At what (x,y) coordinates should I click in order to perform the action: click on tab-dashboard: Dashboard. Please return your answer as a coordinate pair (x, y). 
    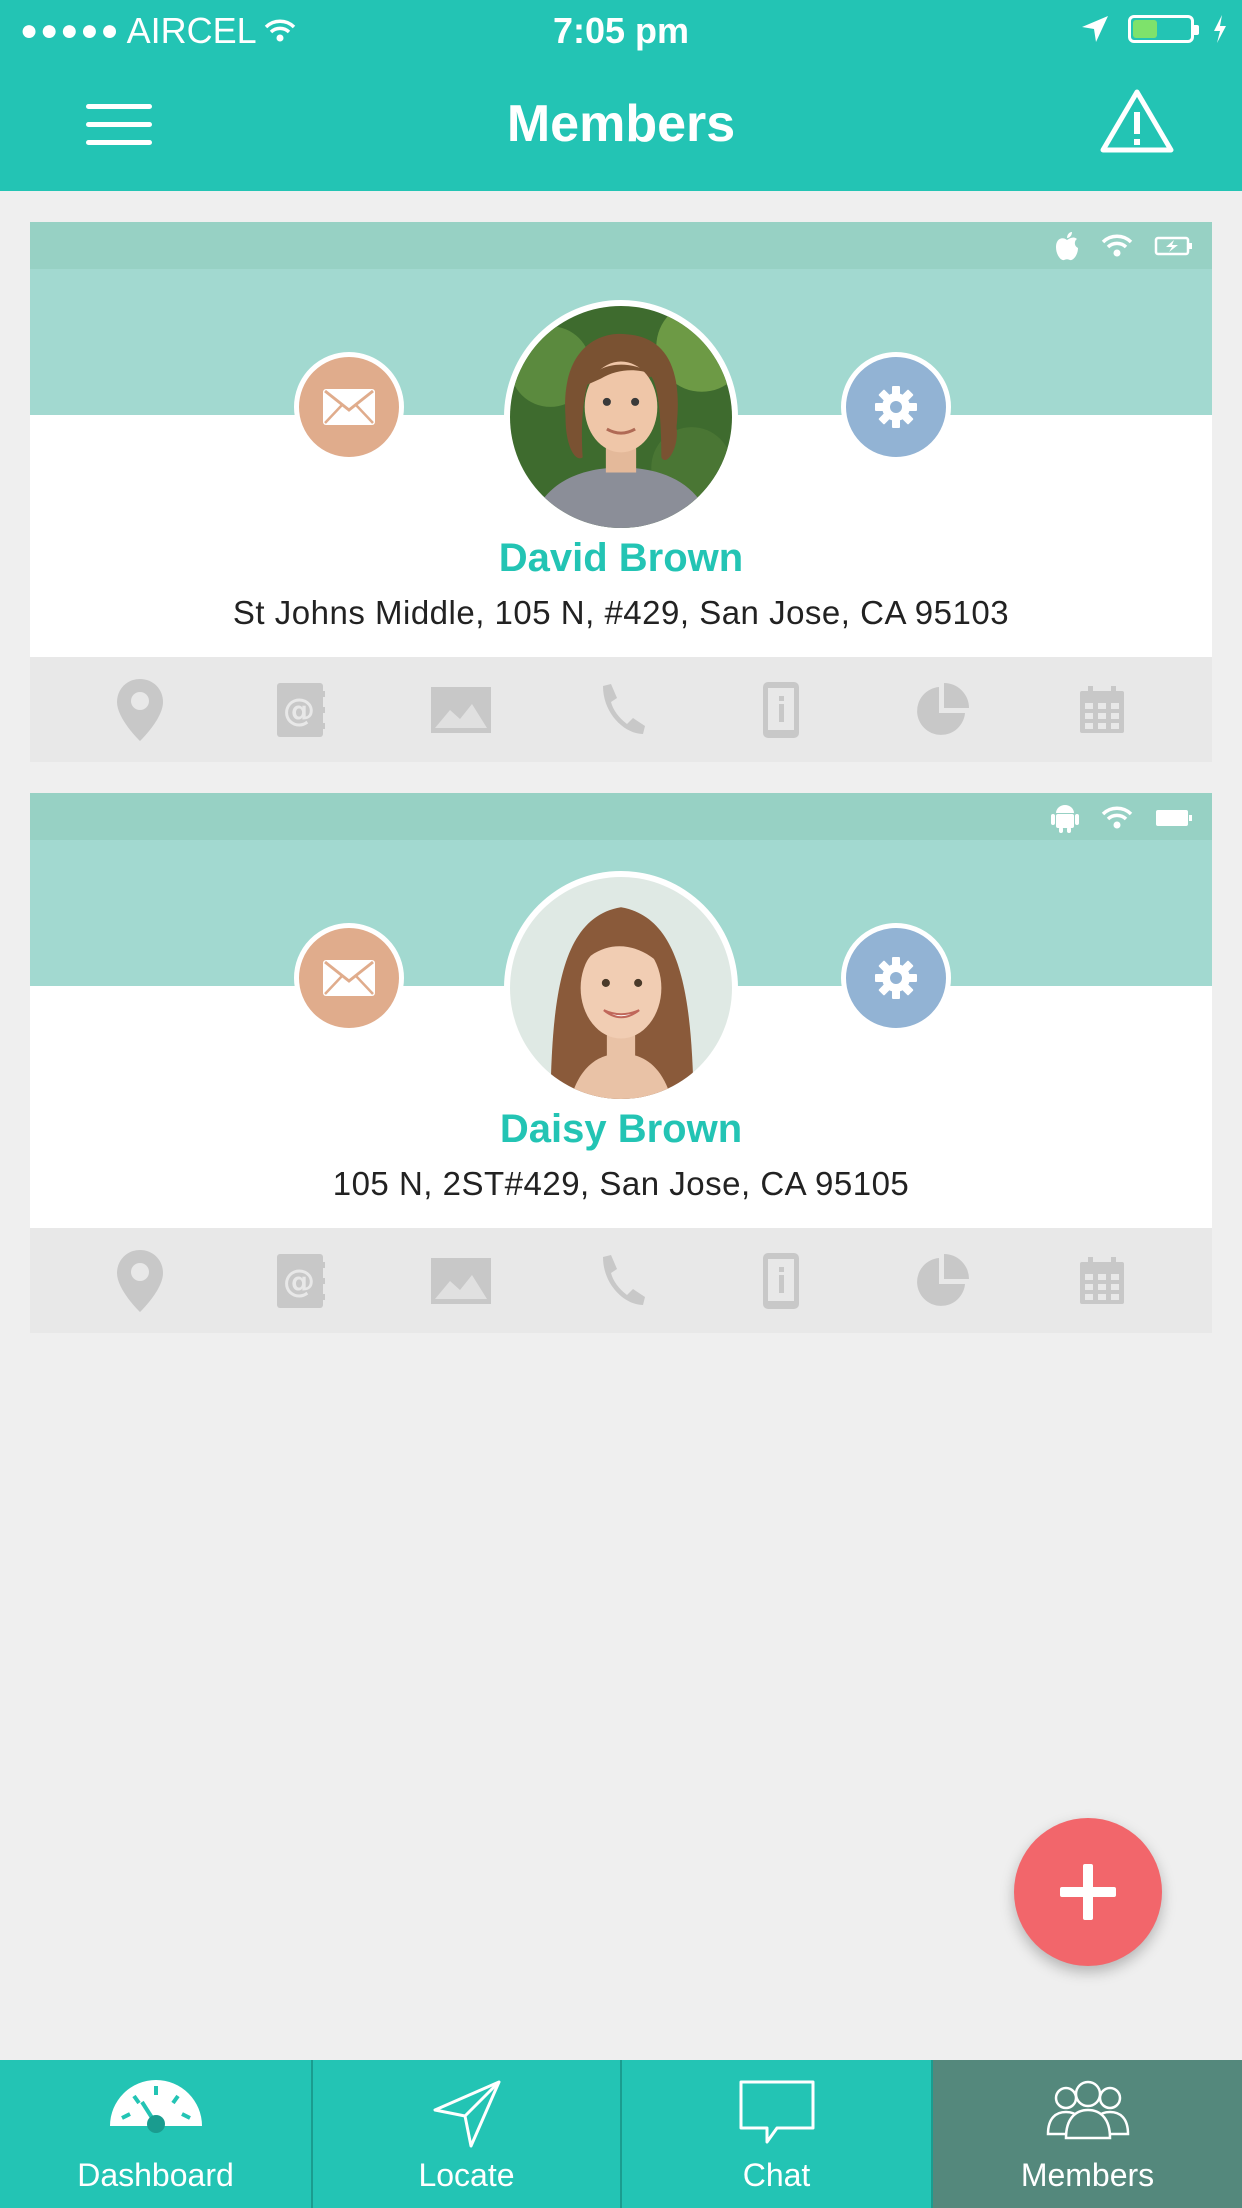
    Looking at the image, I should click on (155, 2134).